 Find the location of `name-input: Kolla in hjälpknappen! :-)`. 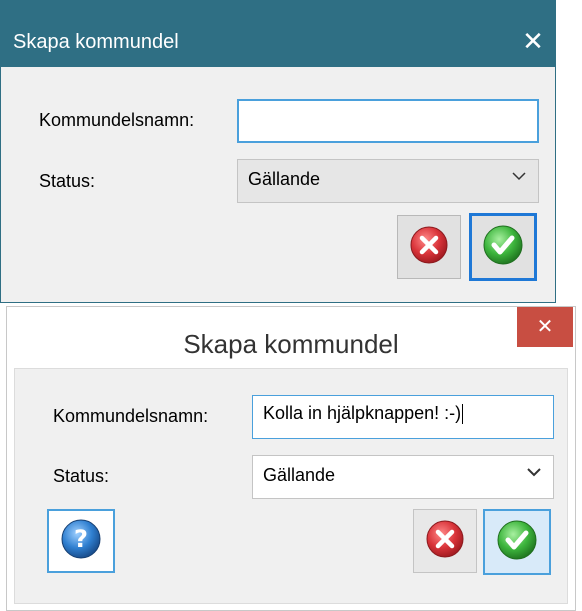

name-input: Kolla in hjälpknappen! :-) is located at coordinates (403, 417).